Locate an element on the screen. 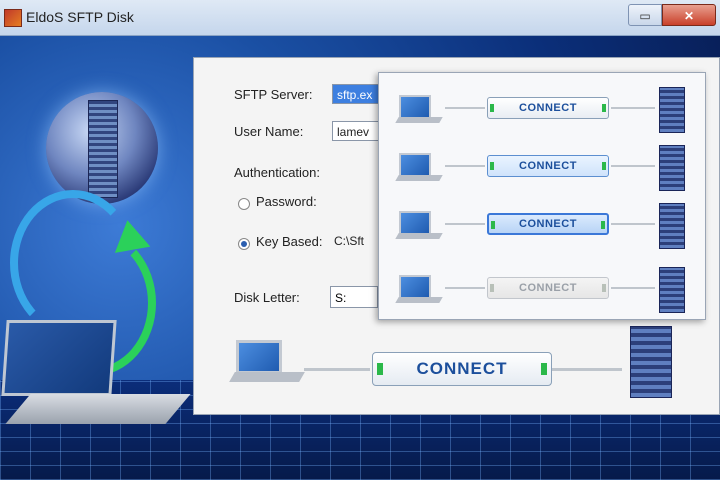  arrow-head-icon is located at coordinates (130, 235).